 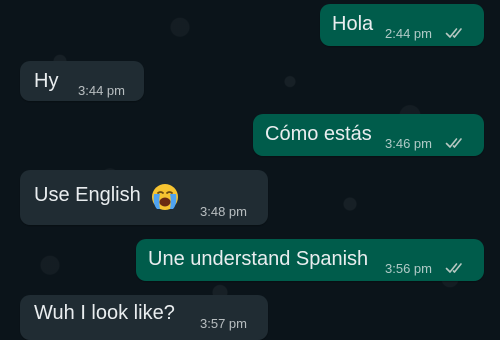 I want to click on incoming-message: Wuh I look like? 3:57 pm, so click(x=144, y=317).